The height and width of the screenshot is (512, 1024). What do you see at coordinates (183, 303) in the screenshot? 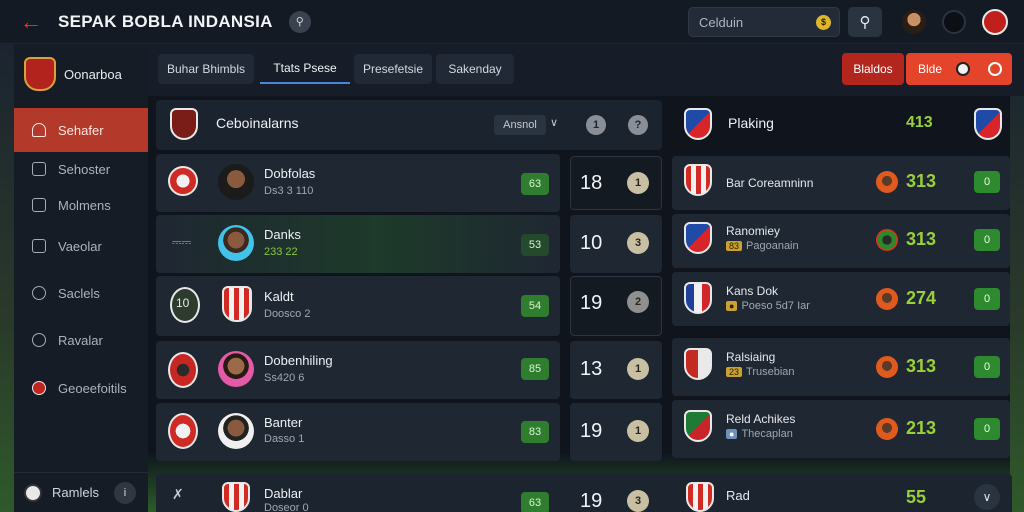
I see `crest-number: 10` at bounding box center [183, 303].